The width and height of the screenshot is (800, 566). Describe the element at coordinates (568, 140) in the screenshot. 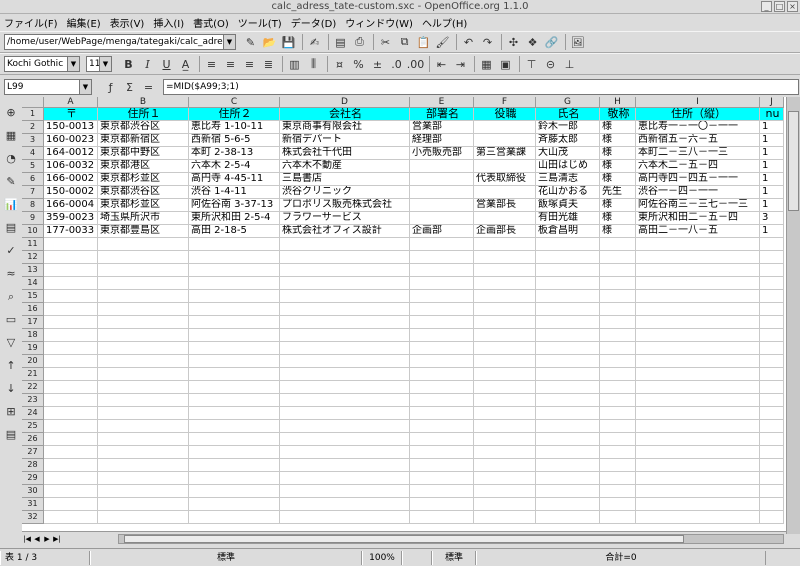

I see `table-cell: 斉藤太郎` at that location.